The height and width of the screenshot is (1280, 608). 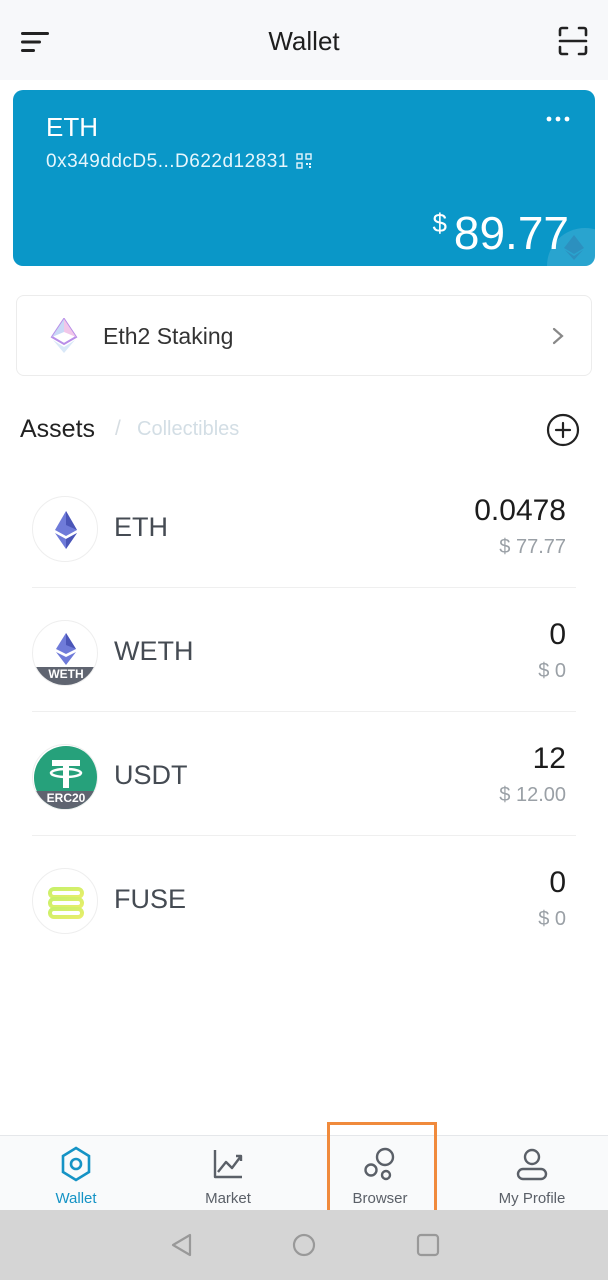 I want to click on nav-label: Market, so click(x=228, y=1198).